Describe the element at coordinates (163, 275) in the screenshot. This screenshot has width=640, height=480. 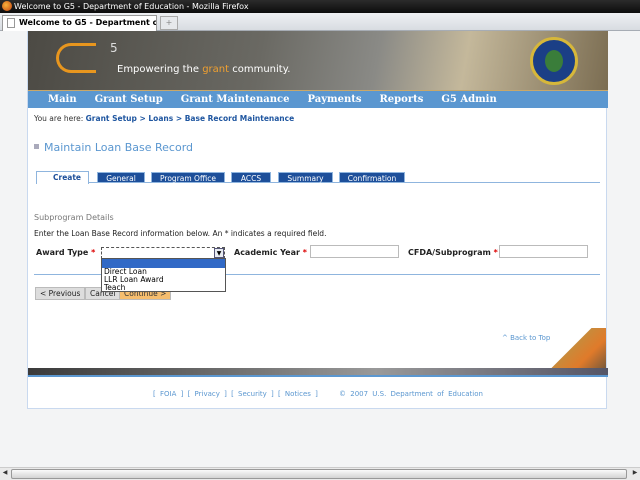
I see `award-type-dropdown: Direct Loan LLR Loan Award Teach` at that location.